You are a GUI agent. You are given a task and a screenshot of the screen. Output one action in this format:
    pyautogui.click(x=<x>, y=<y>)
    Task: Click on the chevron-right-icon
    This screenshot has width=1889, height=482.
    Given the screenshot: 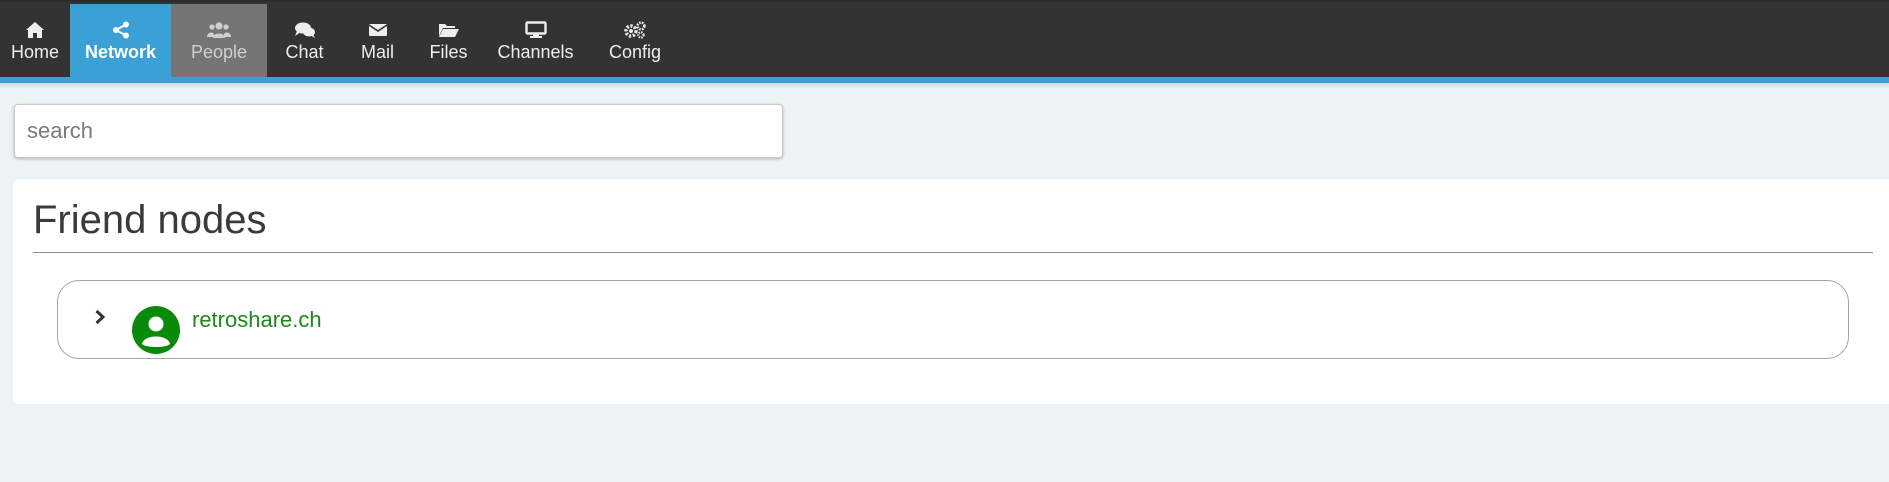 What is the action you would take?
    pyautogui.click(x=100, y=317)
    